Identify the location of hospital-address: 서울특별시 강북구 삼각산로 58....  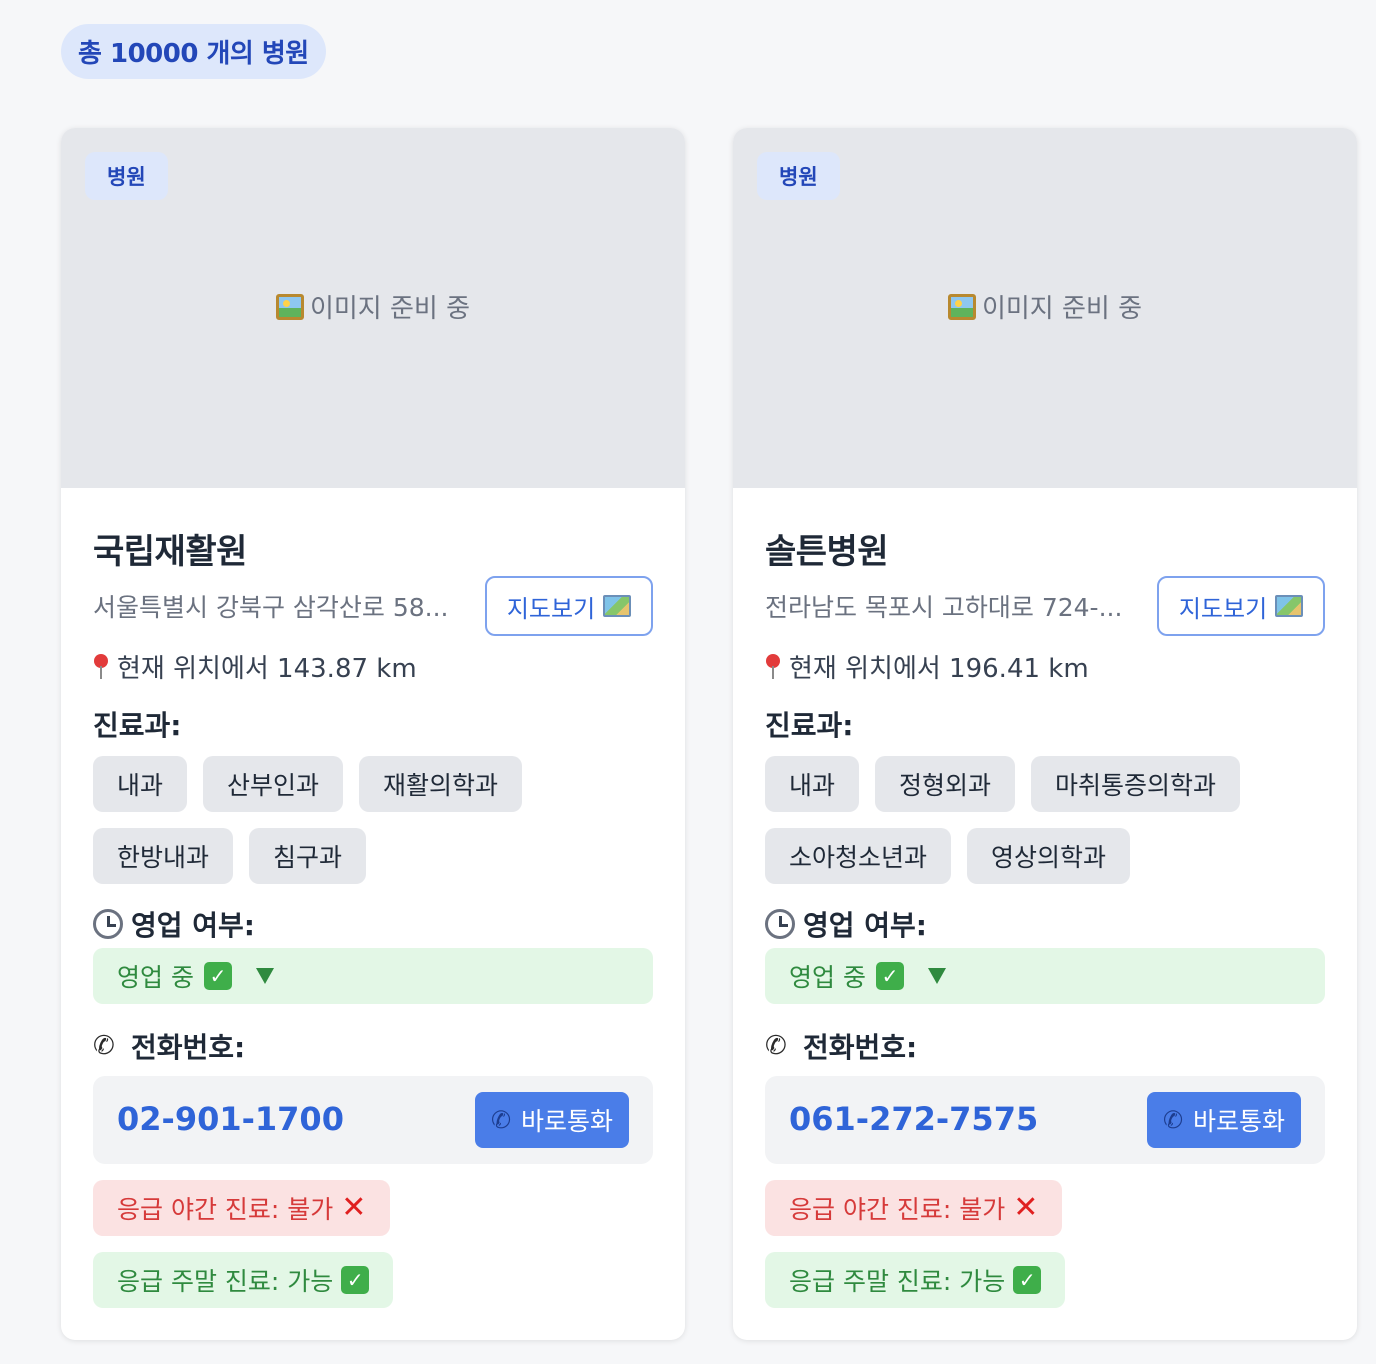
(271, 607).